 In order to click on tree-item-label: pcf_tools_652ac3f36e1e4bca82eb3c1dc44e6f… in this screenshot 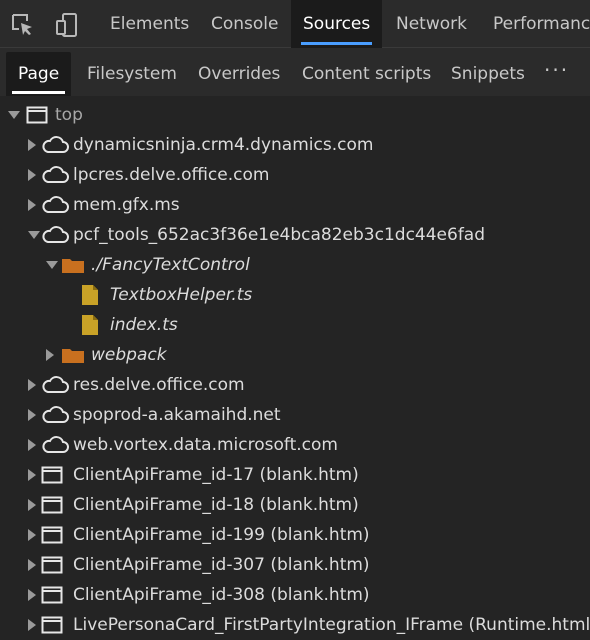, I will do `click(279, 235)`.